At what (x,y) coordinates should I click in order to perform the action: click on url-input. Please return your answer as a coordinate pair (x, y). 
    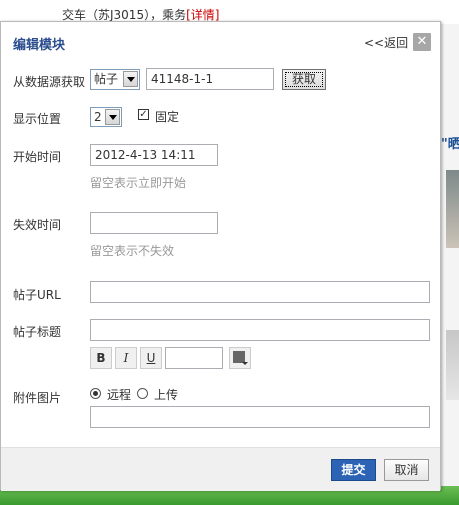
    Looking at the image, I should click on (260, 292).